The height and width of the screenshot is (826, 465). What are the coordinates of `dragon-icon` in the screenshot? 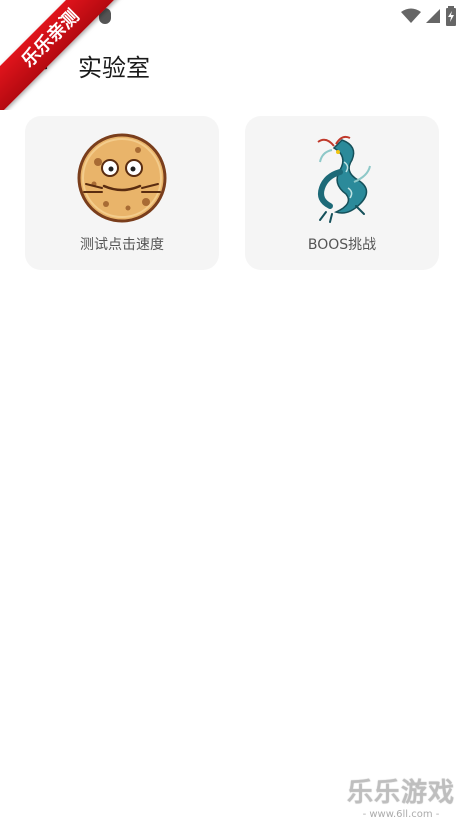 It's located at (344, 179).